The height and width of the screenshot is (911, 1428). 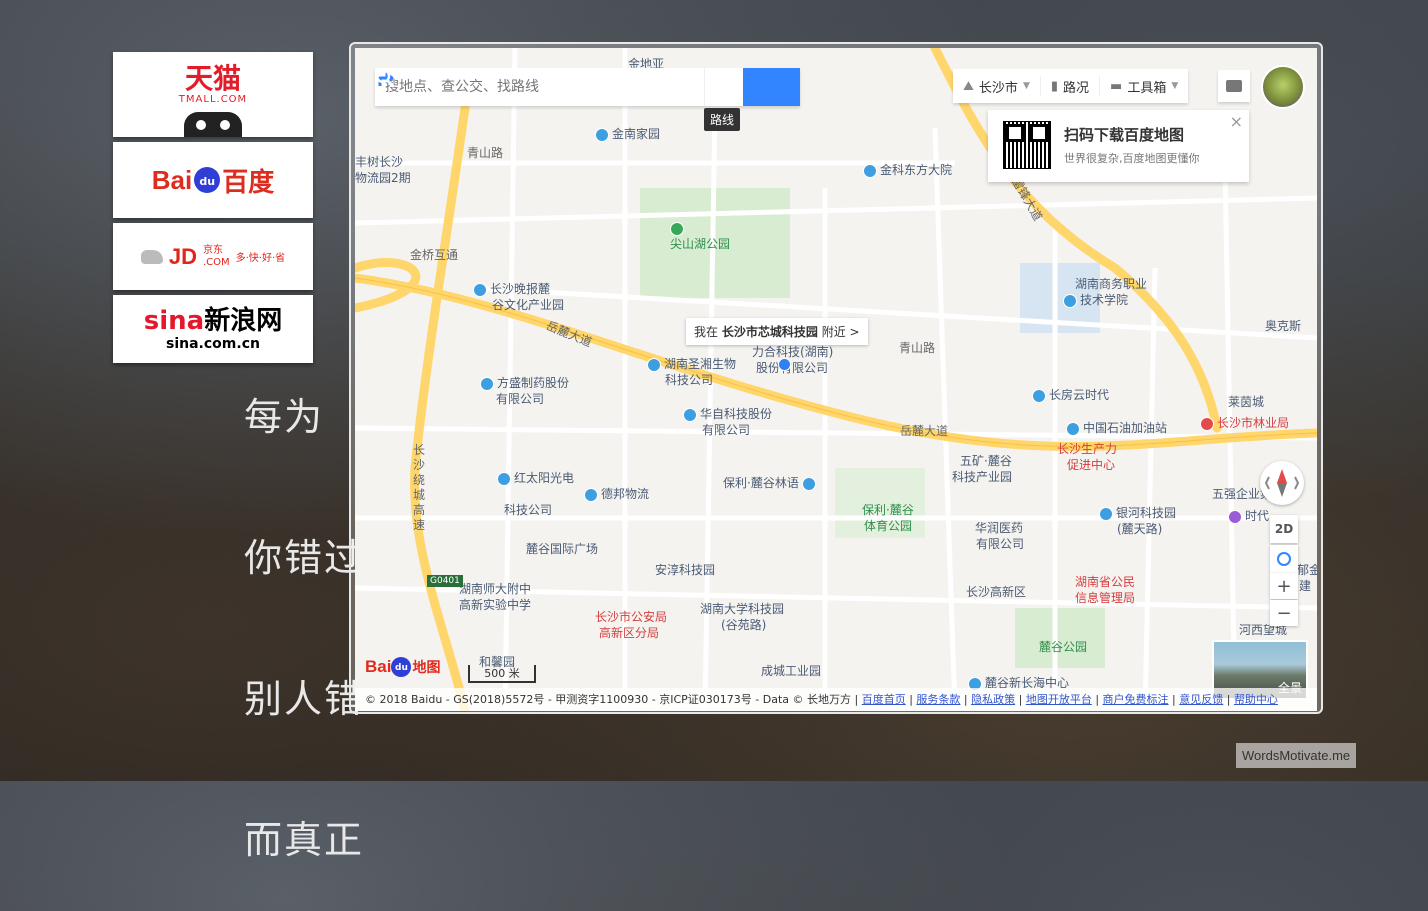 I want to click on footer-link: 地图开放平台, so click(x=1059, y=699).